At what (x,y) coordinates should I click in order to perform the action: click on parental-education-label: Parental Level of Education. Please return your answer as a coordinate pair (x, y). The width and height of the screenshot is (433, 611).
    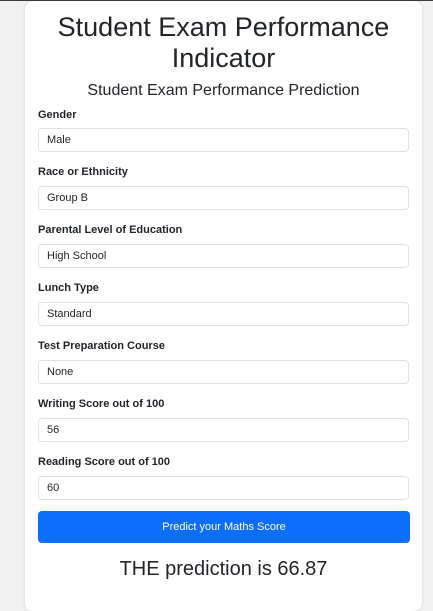
    Looking at the image, I should click on (110, 230).